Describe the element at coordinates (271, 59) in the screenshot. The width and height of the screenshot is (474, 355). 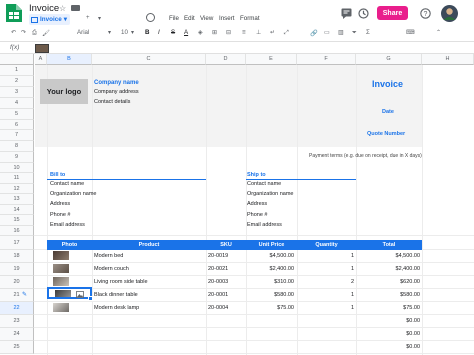
I see `column-header: E` at that location.